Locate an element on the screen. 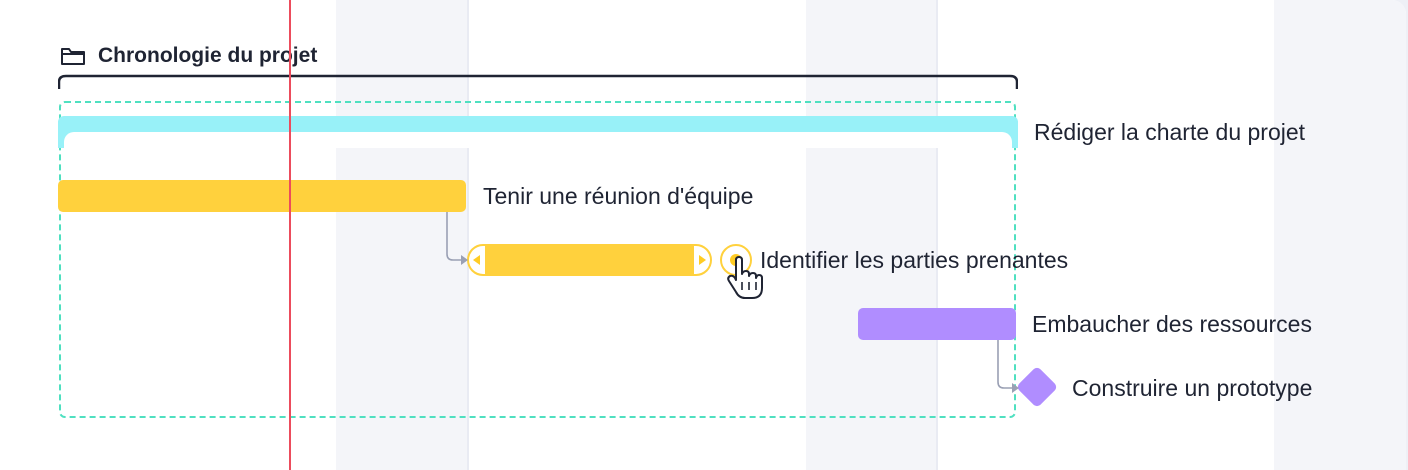 The image size is (1408, 470). summary-bar-cutout is located at coordinates (538, 140).